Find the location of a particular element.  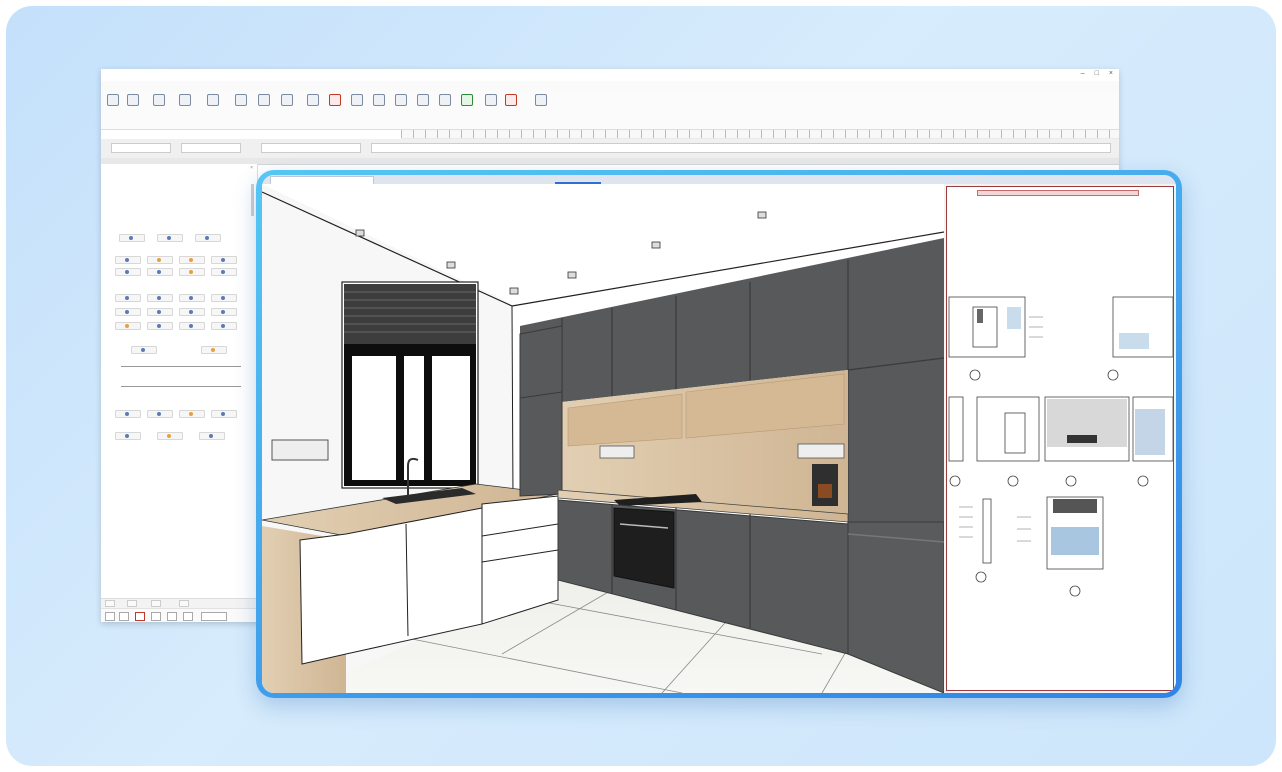

status-view-selector is located at coordinates (214, 616).